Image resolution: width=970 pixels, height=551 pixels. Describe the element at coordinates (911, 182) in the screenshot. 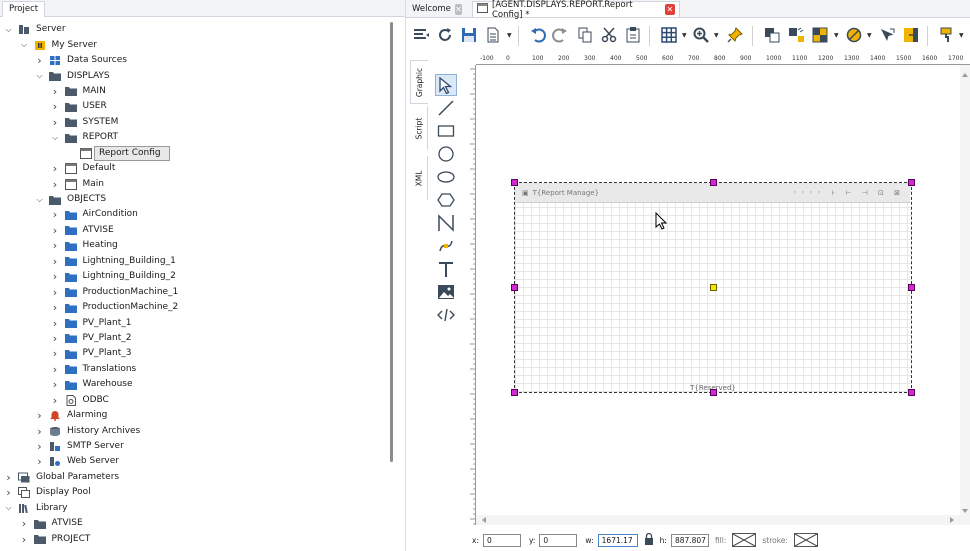

I see `resize-handle-ne` at that location.